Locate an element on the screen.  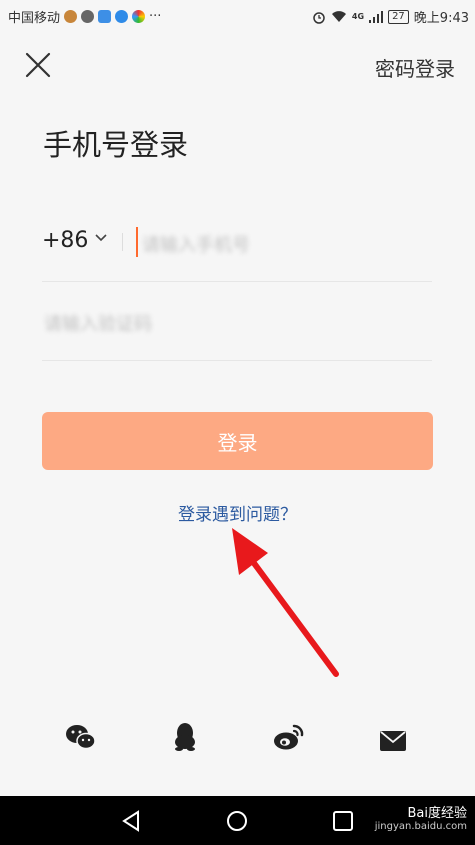
login-button: 登录 is located at coordinates (237, 441).